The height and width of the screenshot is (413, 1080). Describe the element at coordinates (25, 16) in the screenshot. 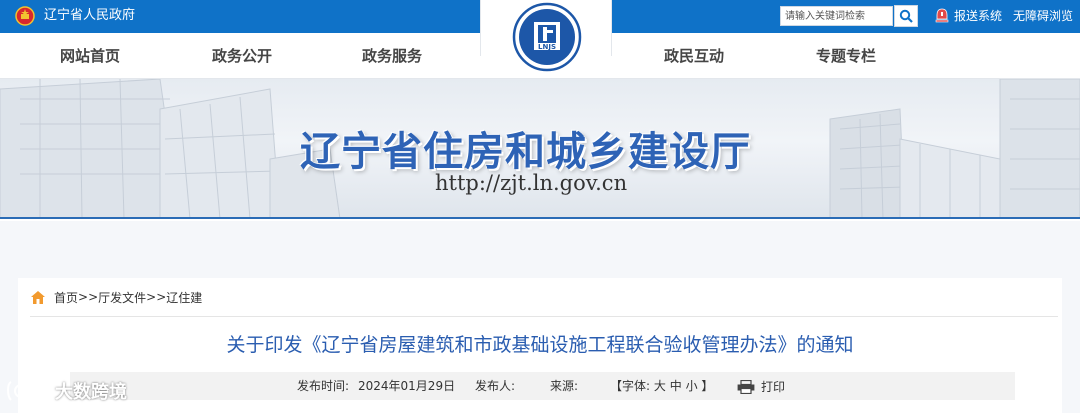

I see `emblem-icon` at that location.